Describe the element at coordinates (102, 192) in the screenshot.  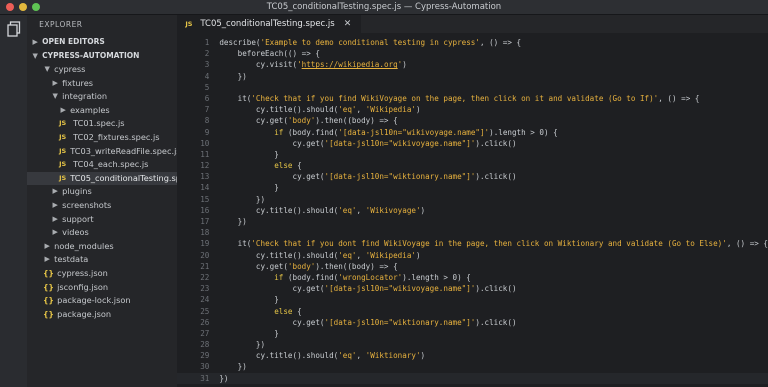
I see `folder-item: ▶ plugins` at that location.